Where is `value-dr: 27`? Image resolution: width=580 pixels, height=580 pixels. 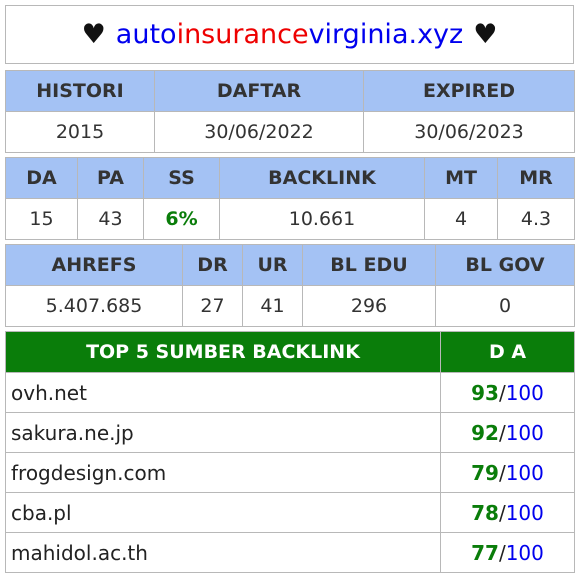 value-dr: 27 is located at coordinates (212, 306).